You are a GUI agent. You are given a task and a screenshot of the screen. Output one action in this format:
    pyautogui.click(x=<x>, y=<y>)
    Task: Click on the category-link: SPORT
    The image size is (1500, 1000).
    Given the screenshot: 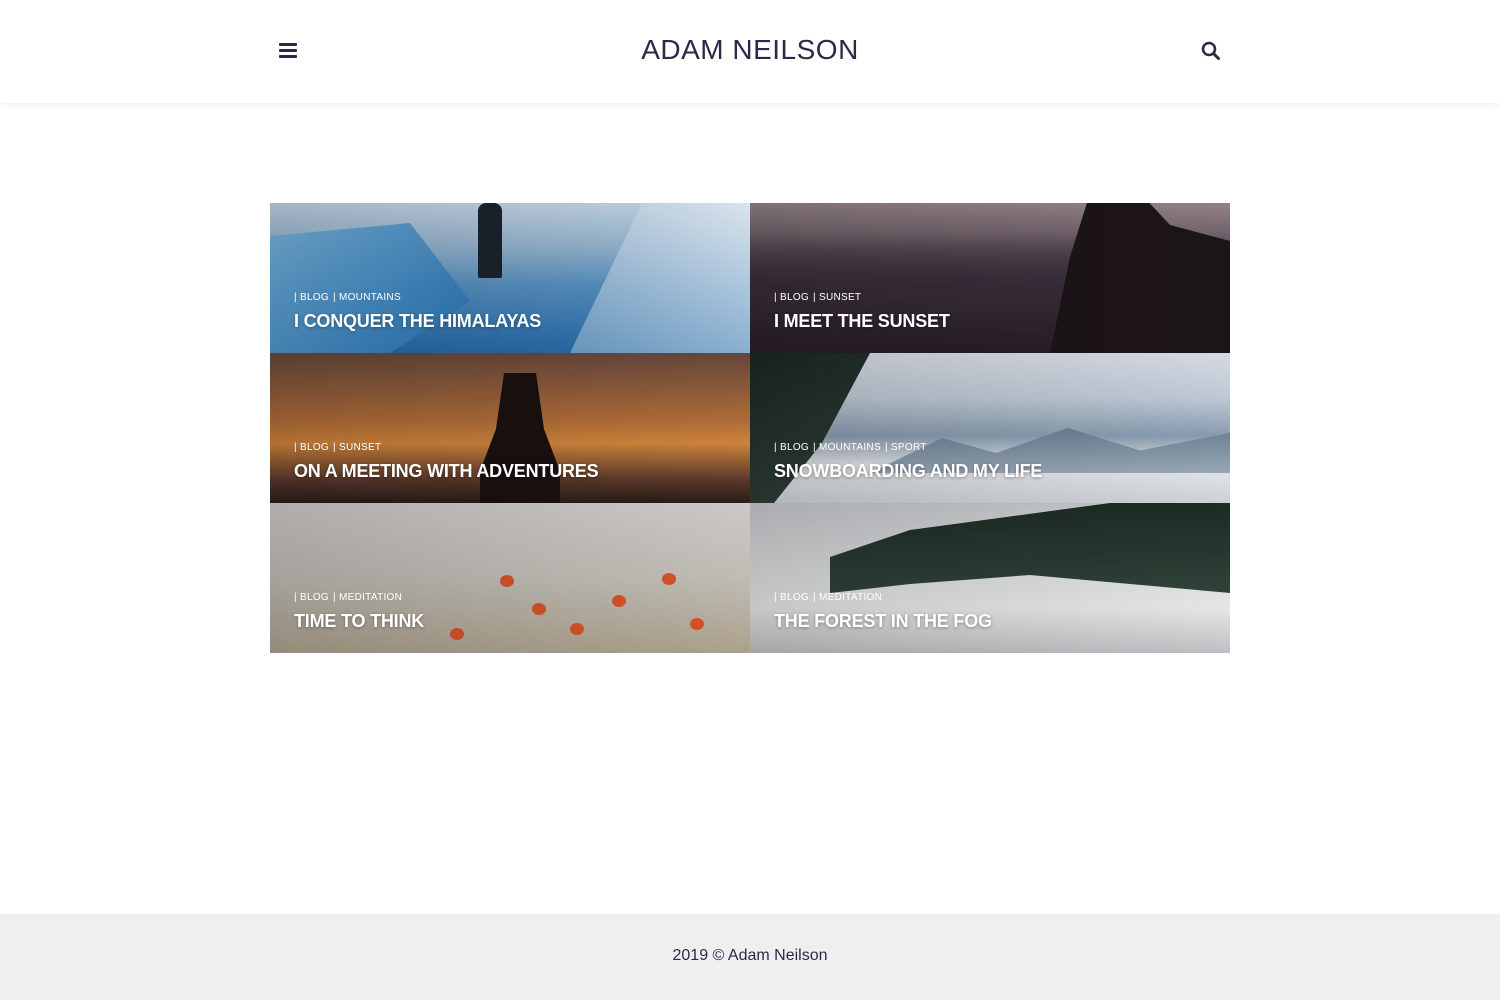 What is the action you would take?
    pyautogui.click(x=909, y=447)
    